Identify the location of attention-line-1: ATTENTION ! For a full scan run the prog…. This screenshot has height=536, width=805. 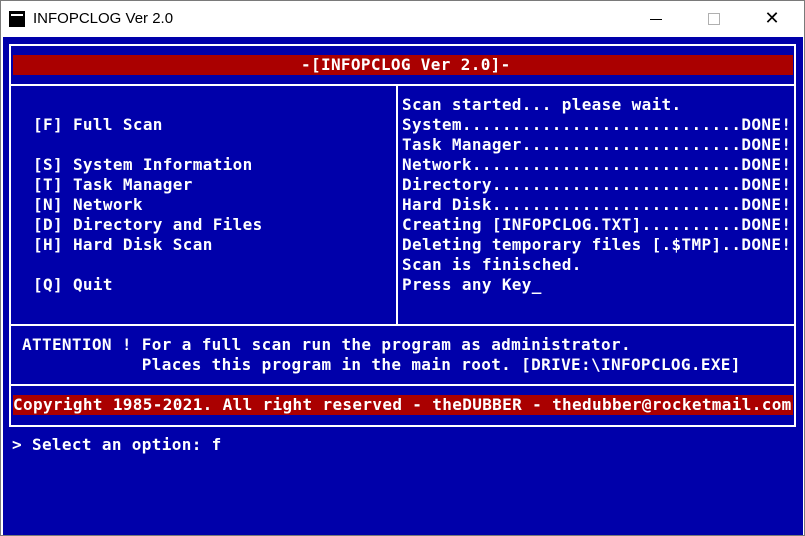
(326, 344).